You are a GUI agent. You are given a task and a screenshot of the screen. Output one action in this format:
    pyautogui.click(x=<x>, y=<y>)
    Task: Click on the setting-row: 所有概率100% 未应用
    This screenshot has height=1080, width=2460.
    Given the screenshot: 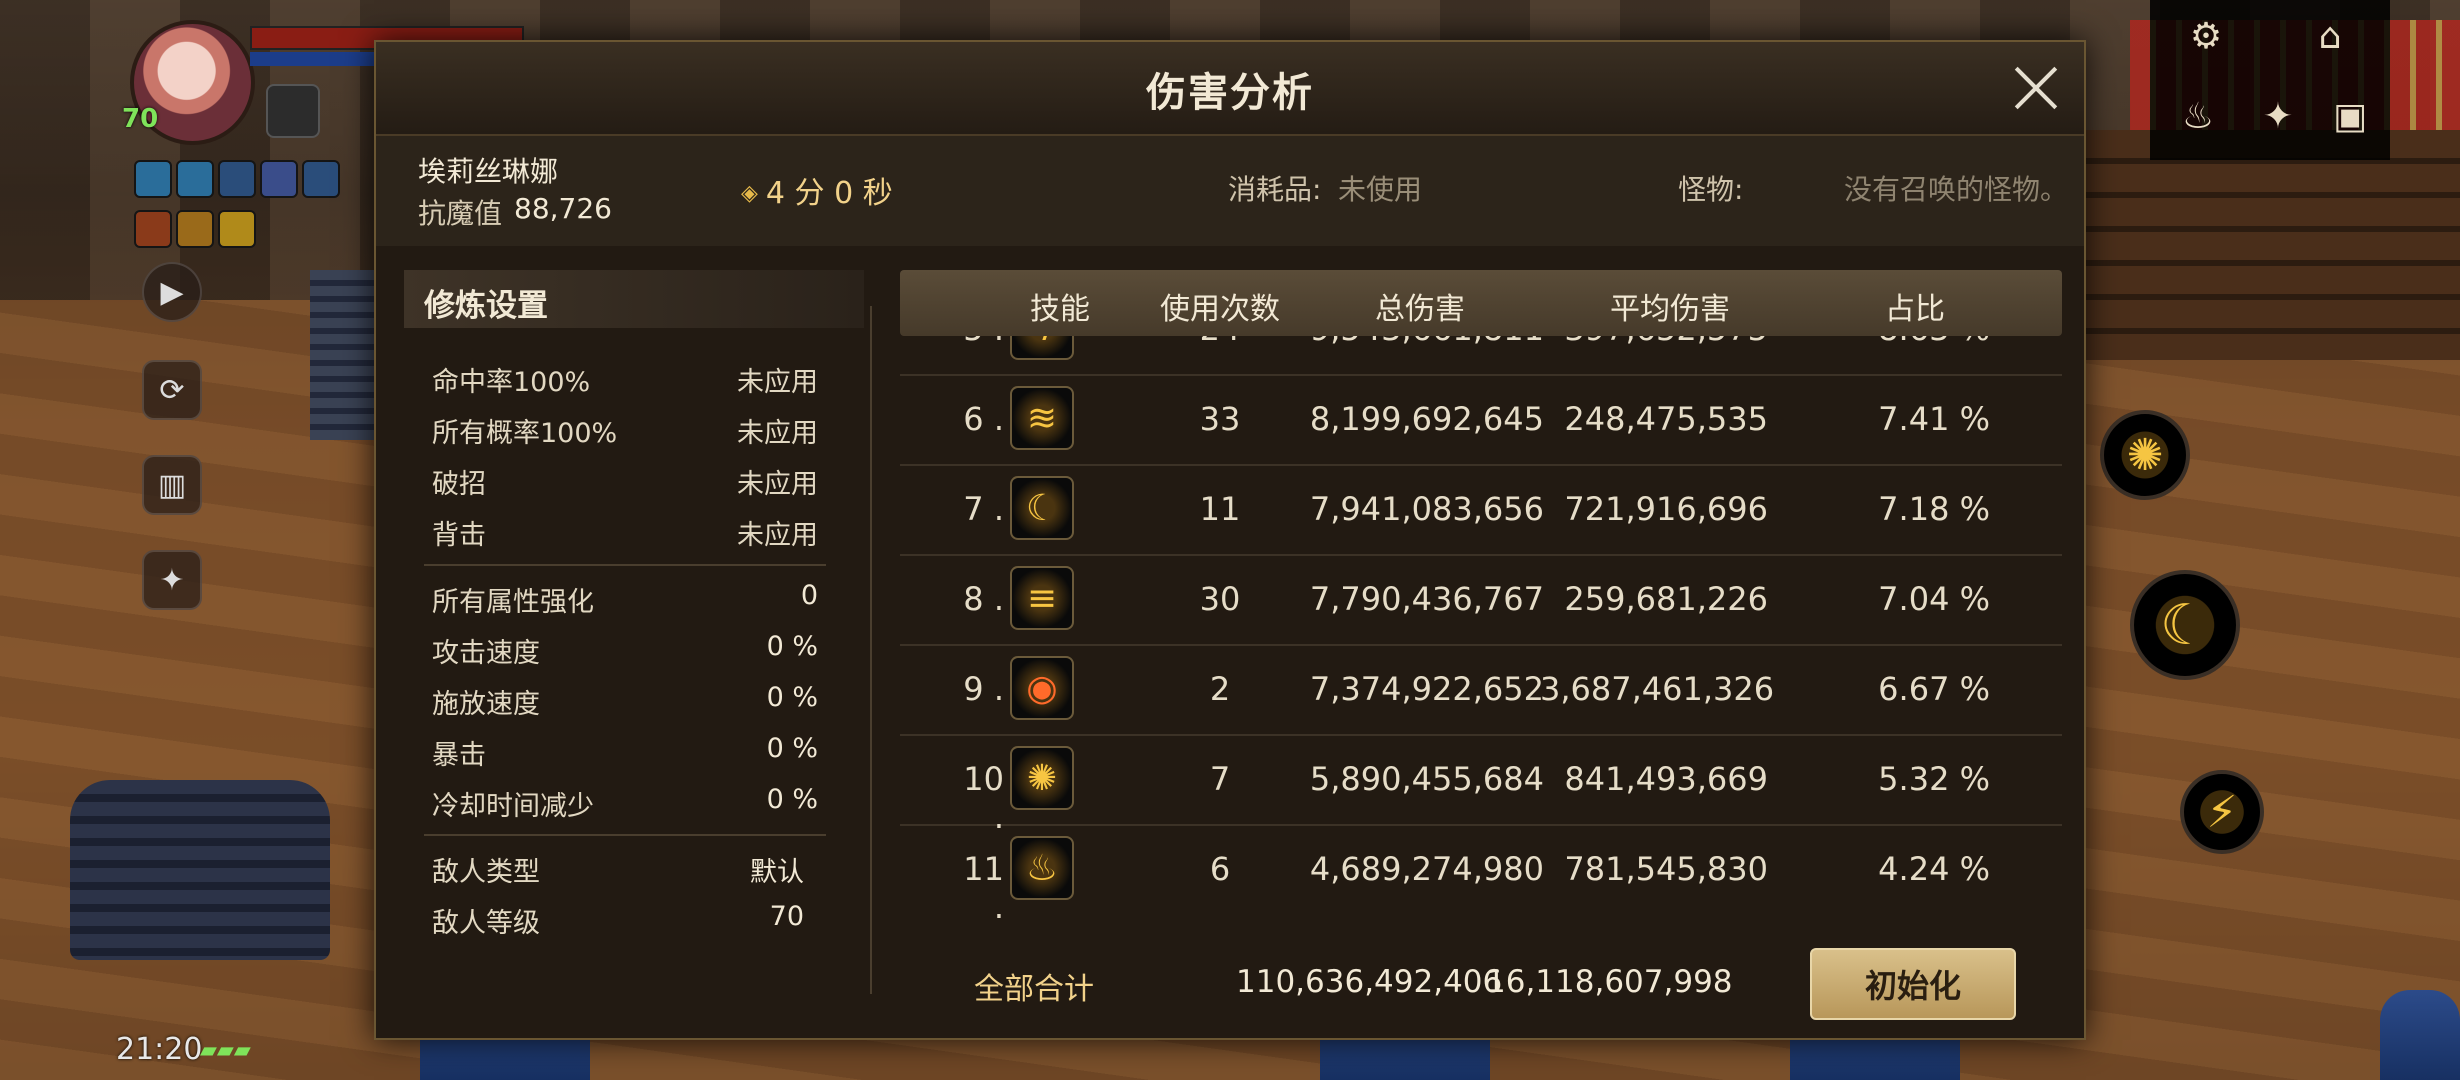 What is the action you would take?
    pyautogui.click(x=625, y=431)
    